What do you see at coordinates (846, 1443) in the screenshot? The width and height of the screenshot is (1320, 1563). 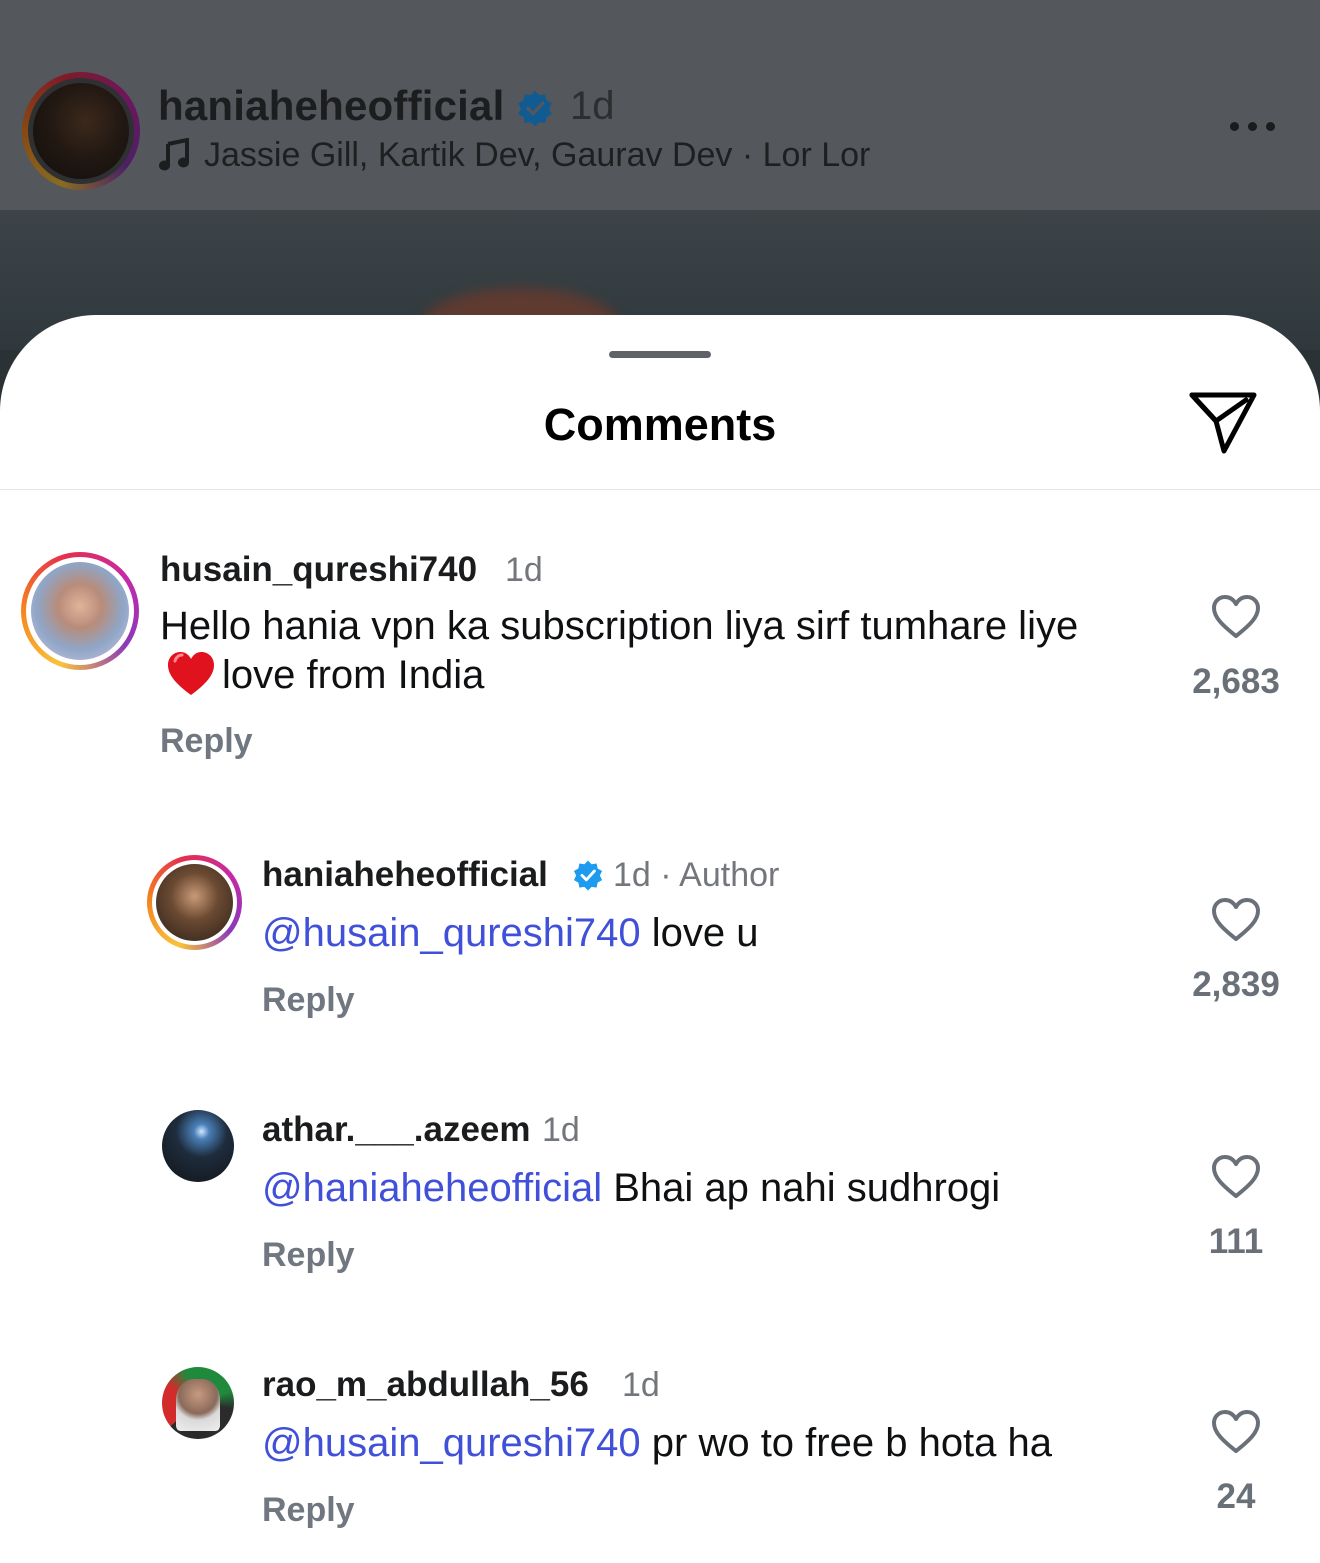 I see `comment-text-part: pr wo to free b hota ha` at bounding box center [846, 1443].